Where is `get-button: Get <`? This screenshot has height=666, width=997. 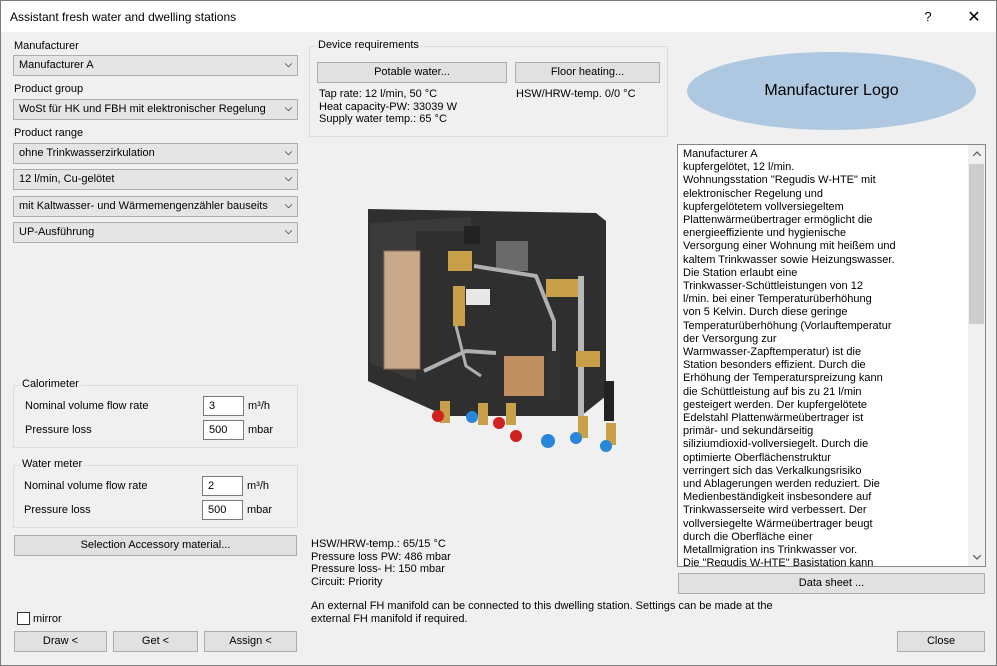 get-button: Get < is located at coordinates (155, 641).